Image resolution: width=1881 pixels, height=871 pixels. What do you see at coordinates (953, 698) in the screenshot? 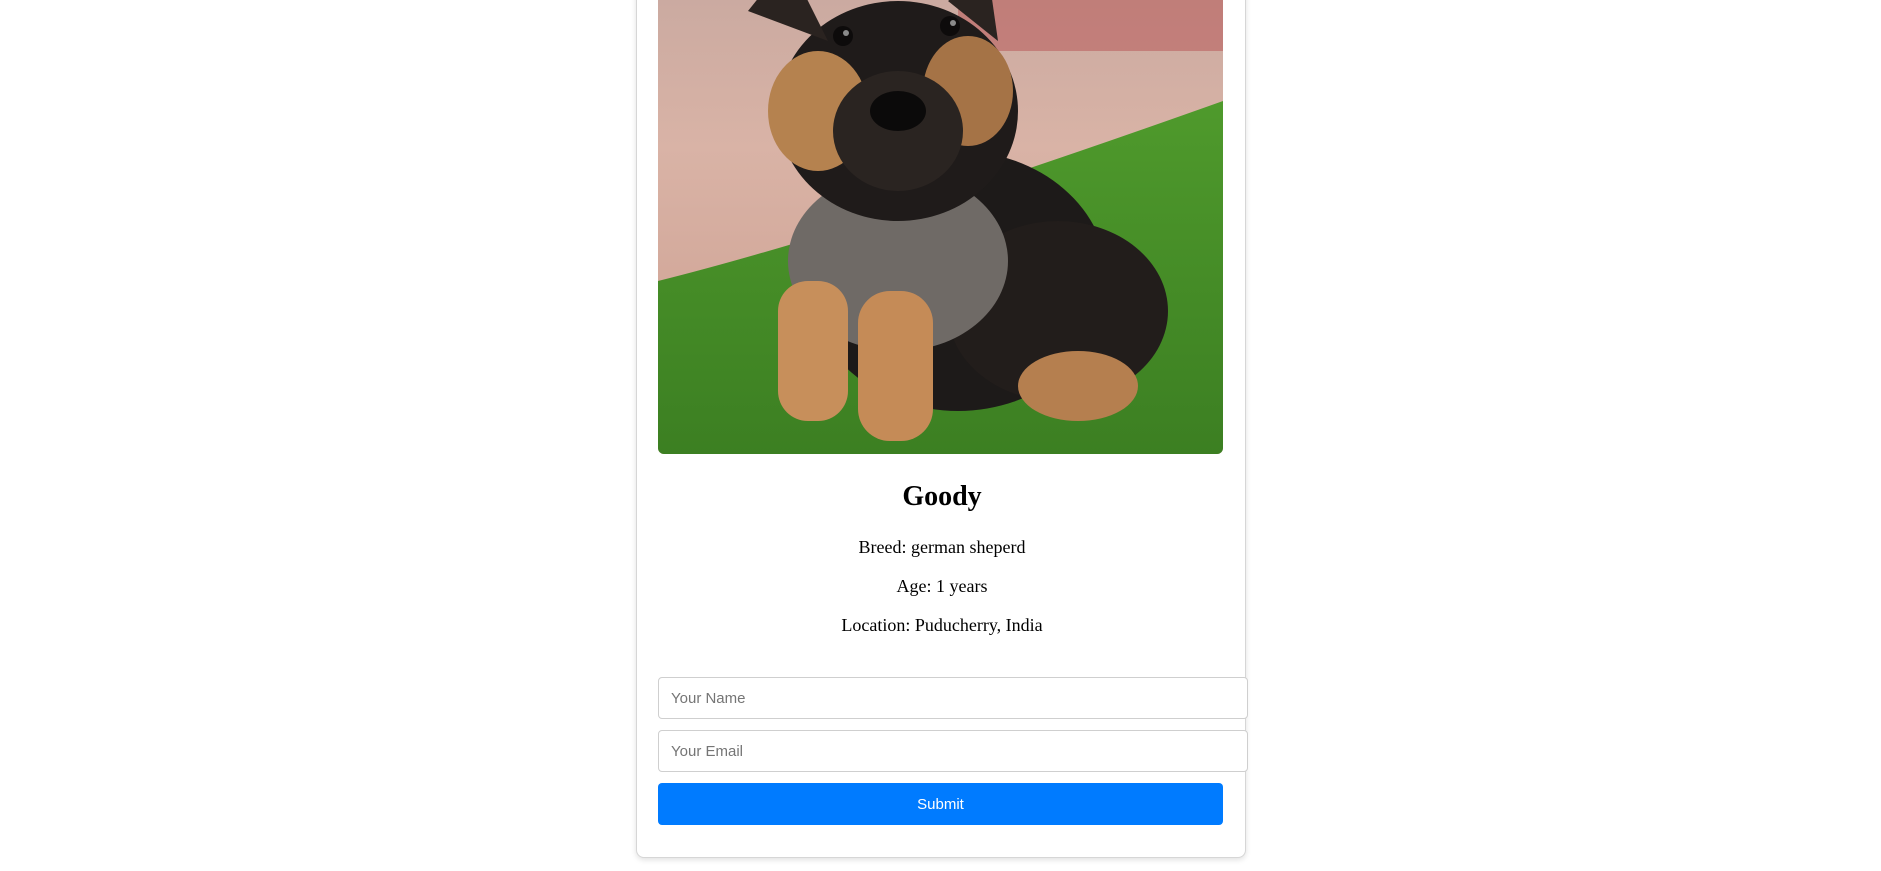
I see `name-input` at bounding box center [953, 698].